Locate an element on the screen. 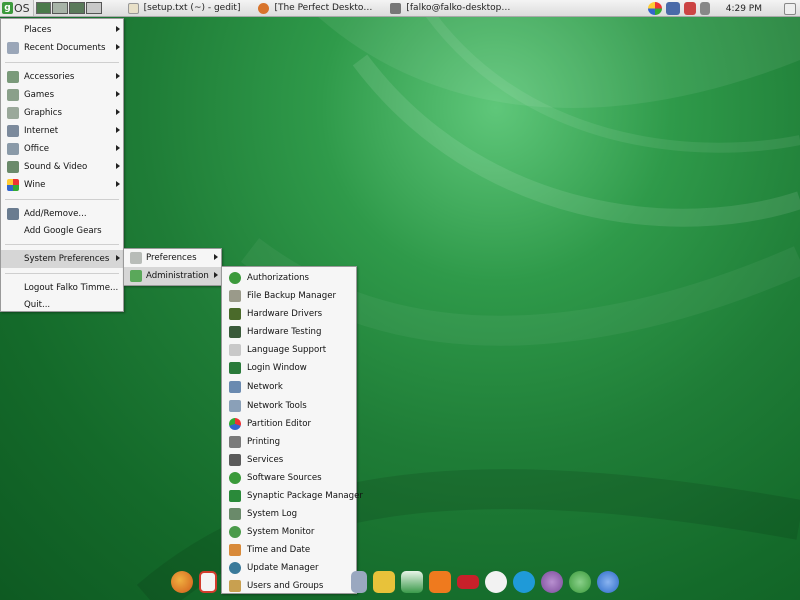  openoffice-calc-icon is located at coordinates (580, 582).